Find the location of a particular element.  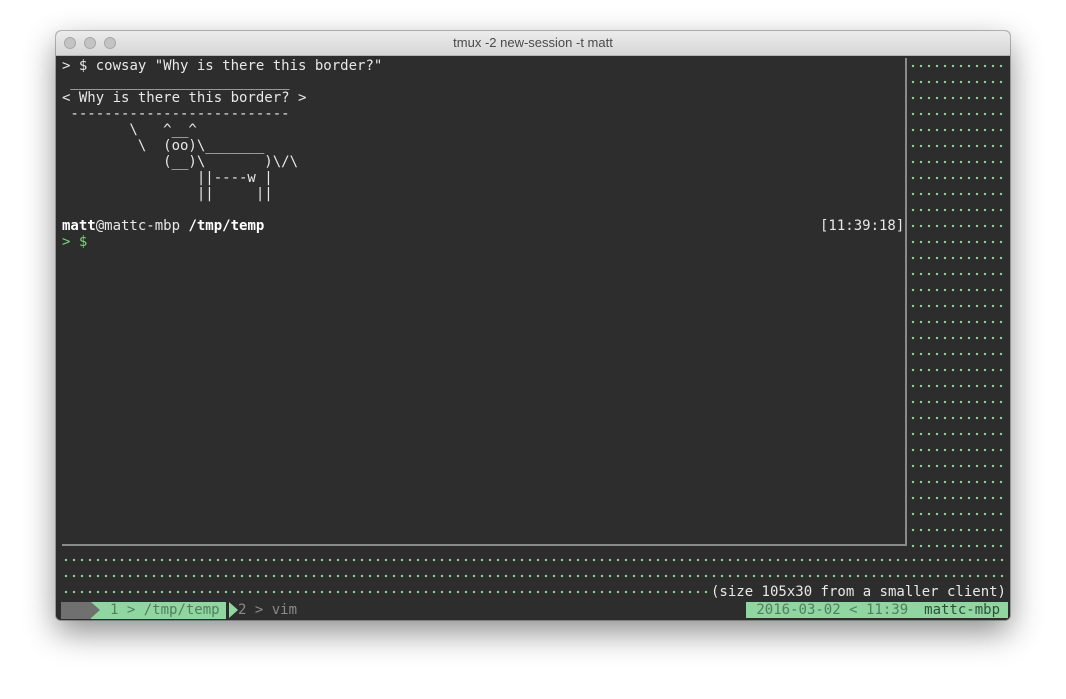

status-date-time: 2016-03-02 < 11:39 is located at coordinates (830, 610).